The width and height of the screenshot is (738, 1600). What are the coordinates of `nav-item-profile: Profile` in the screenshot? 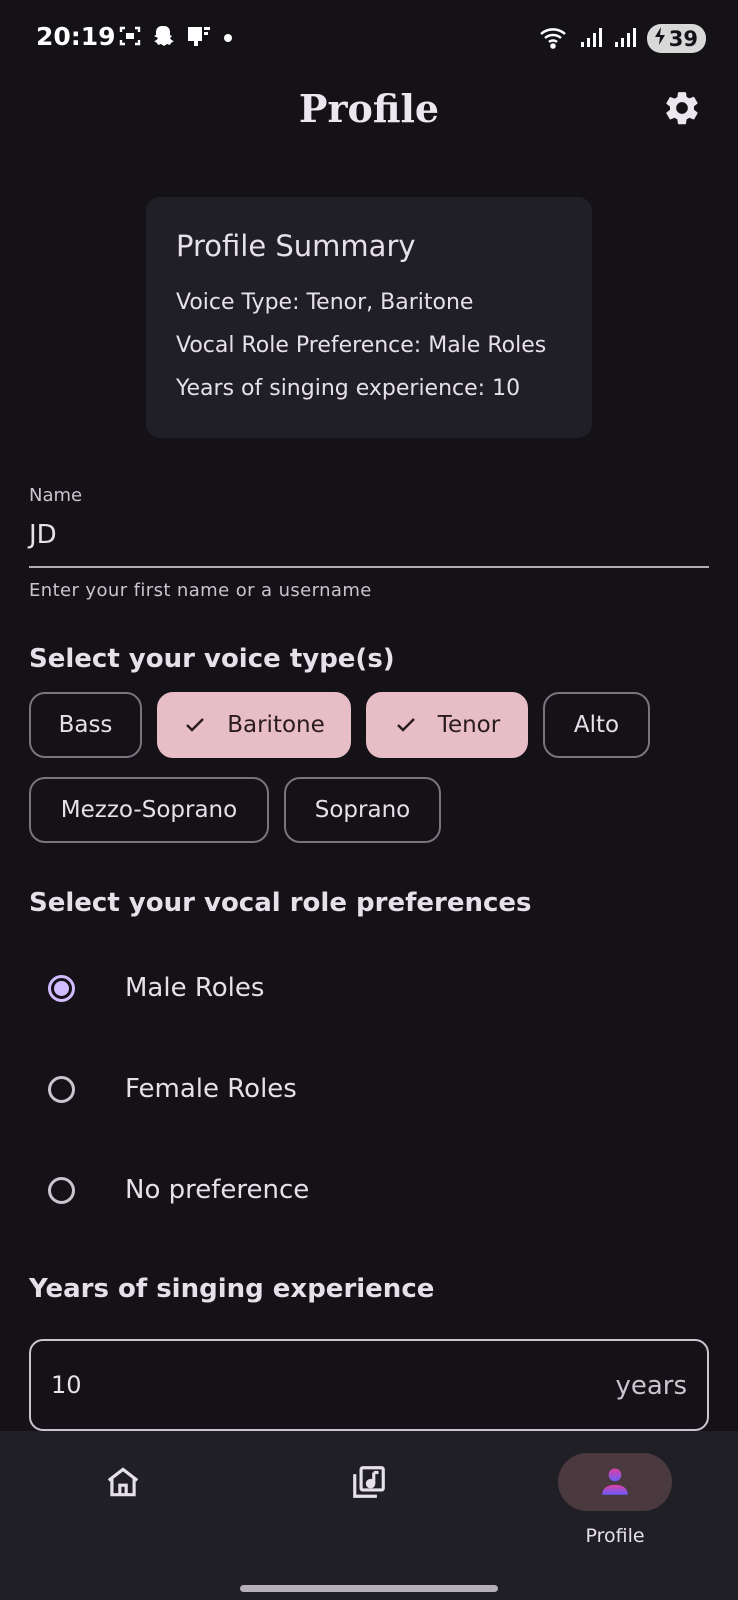 It's located at (615, 1508).